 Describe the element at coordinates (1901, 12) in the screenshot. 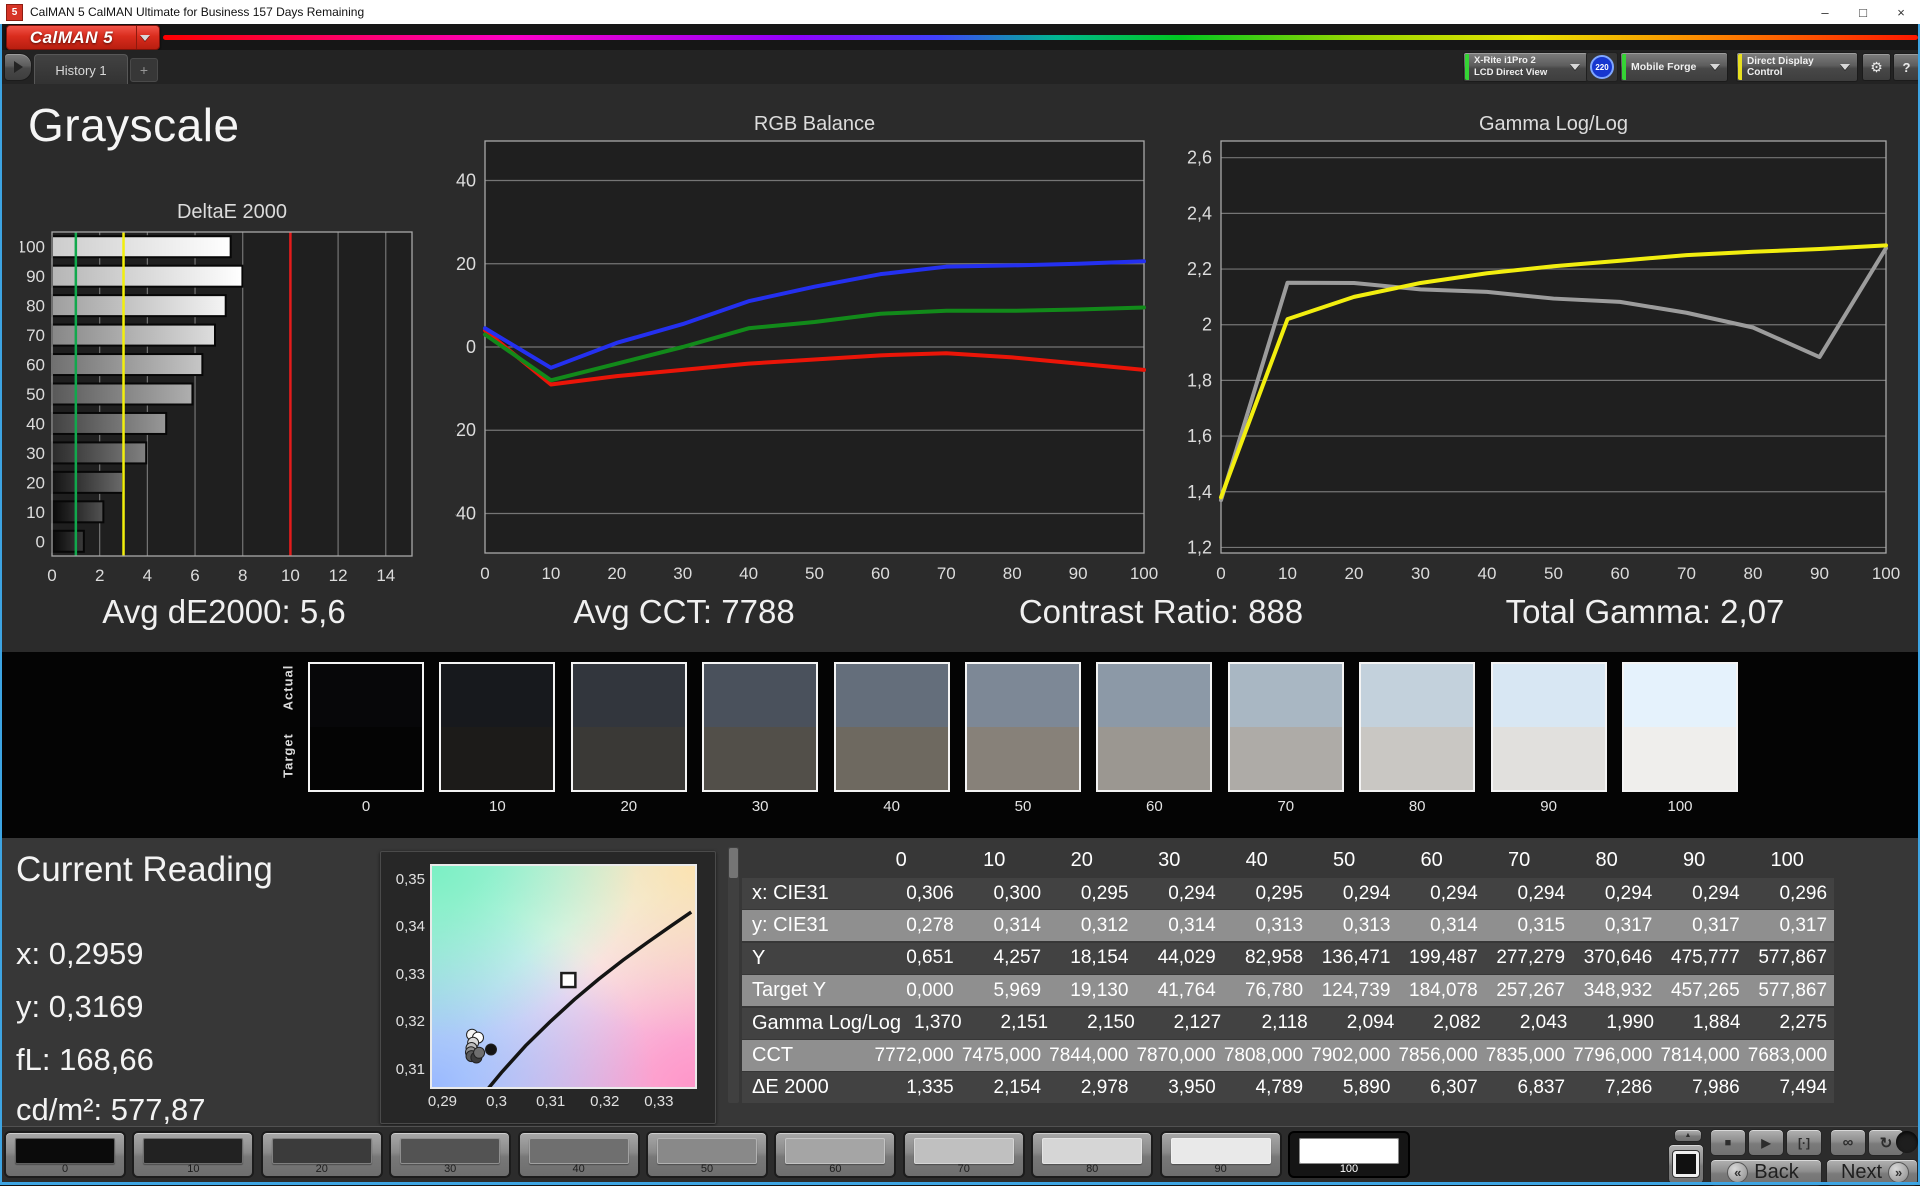

I see `close-button: ×` at that location.